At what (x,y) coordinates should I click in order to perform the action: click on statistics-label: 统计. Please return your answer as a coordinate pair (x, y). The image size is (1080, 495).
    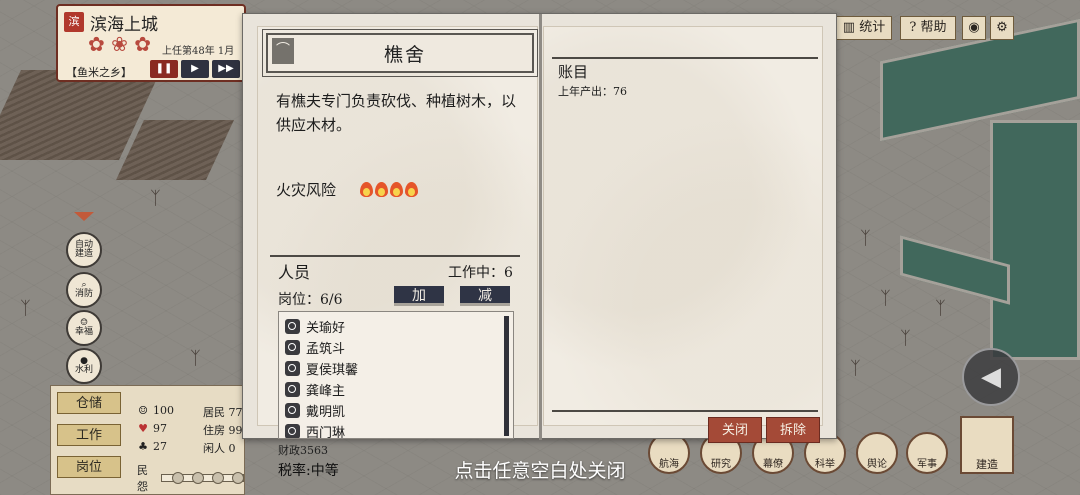
    Looking at the image, I should click on (872, 27).